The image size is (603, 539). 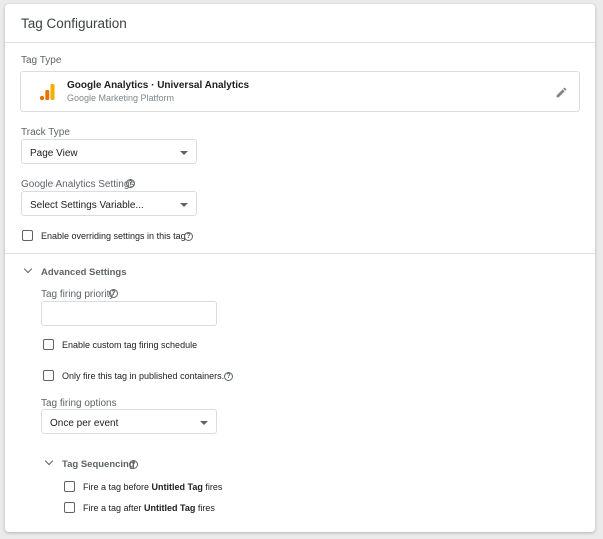 I want to click on track-type-value: Page View, so click(x=54, y=153).